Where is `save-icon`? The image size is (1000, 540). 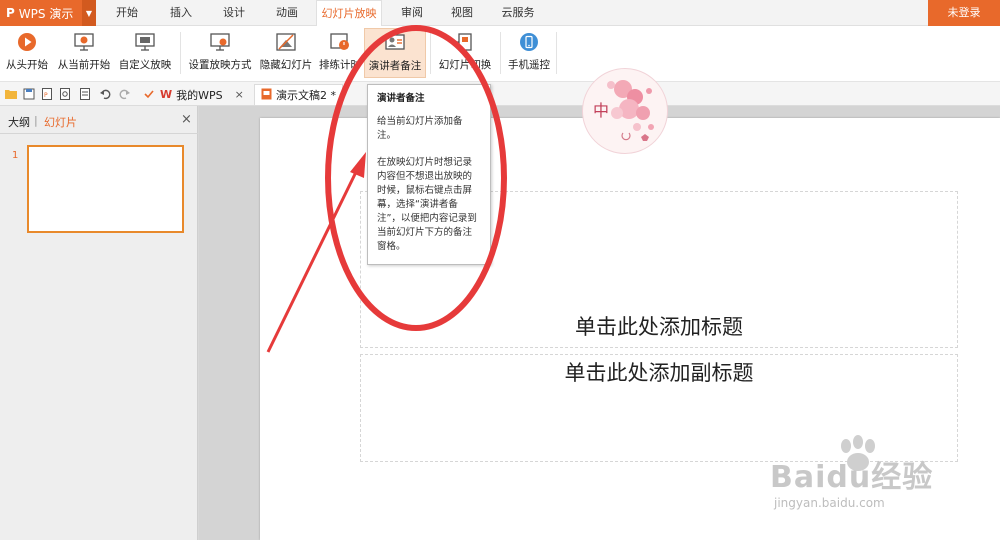 save-icon is located at coordinates (29, 94).